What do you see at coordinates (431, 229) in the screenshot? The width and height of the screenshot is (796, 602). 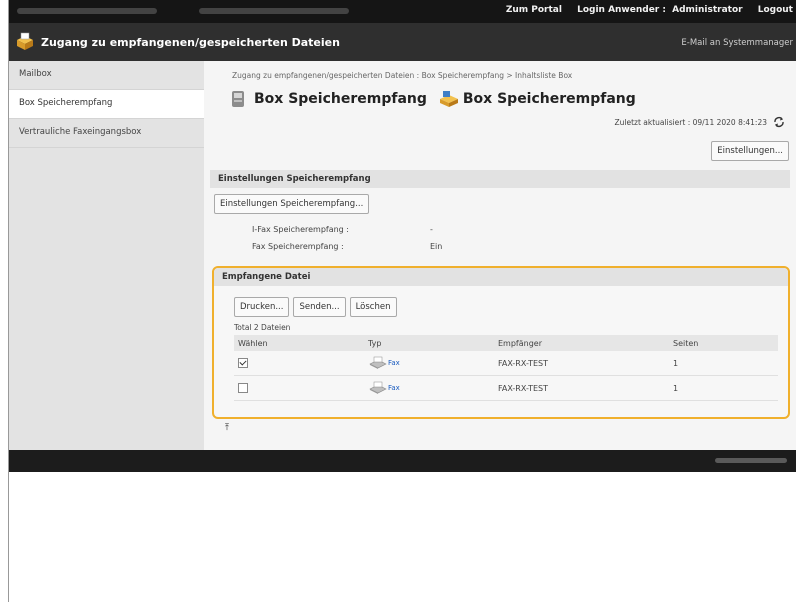 I see `ifax-value: -` at bounding box center [431, 229].